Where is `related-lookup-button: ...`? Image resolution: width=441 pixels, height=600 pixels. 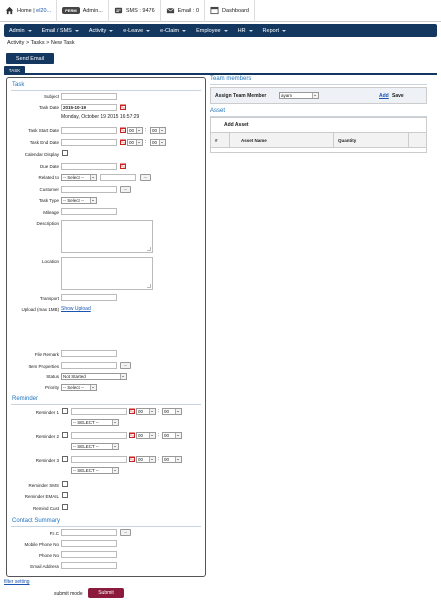
related-lookup-button: ... is located at coordinates (145, 177).